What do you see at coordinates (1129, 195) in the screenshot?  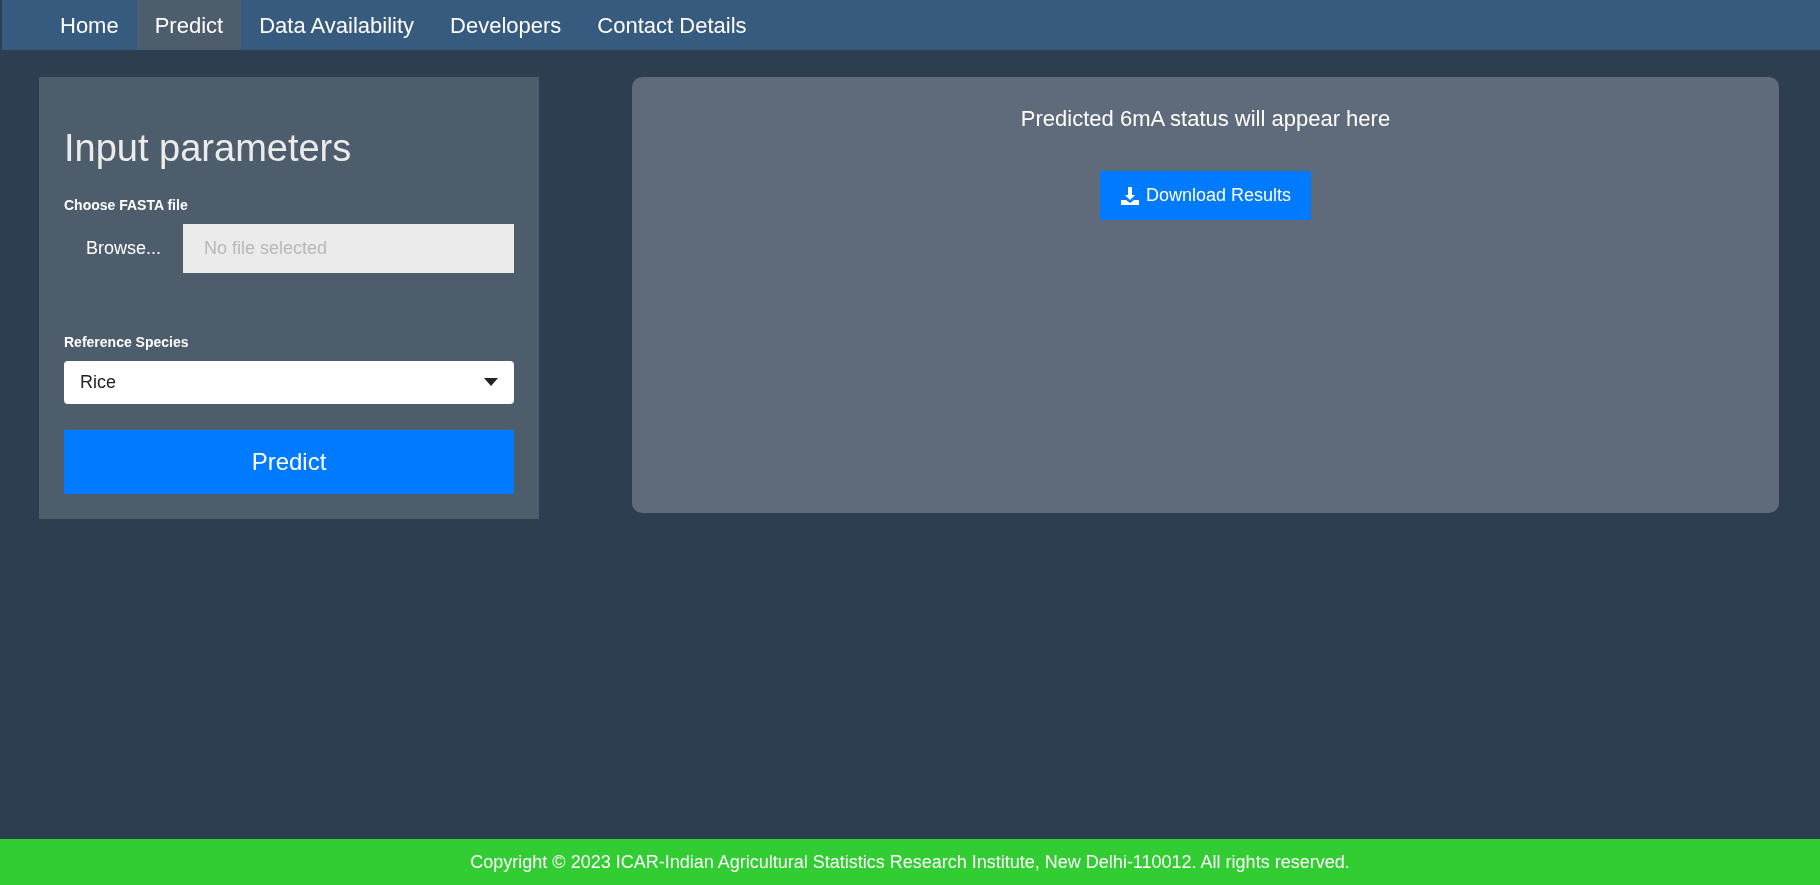 I see `download-icon` at bounding box center [1129, 195].